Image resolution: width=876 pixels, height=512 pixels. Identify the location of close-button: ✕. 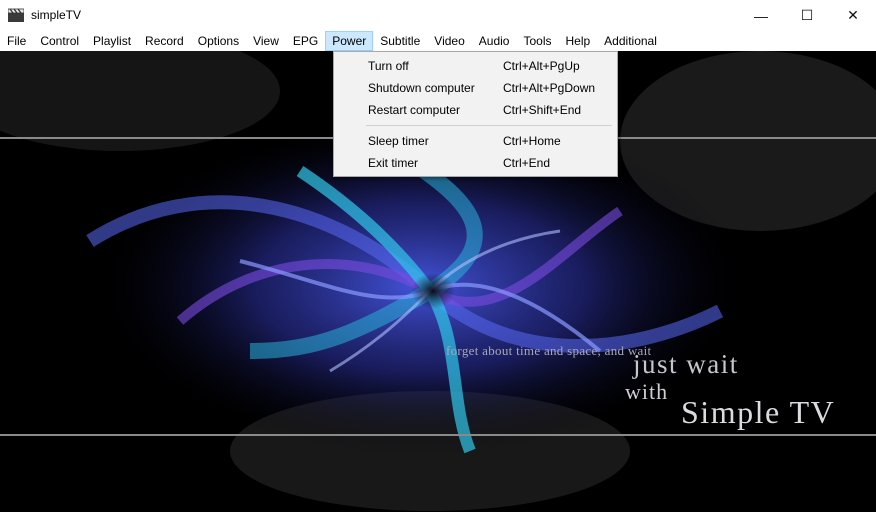
(853, 15).